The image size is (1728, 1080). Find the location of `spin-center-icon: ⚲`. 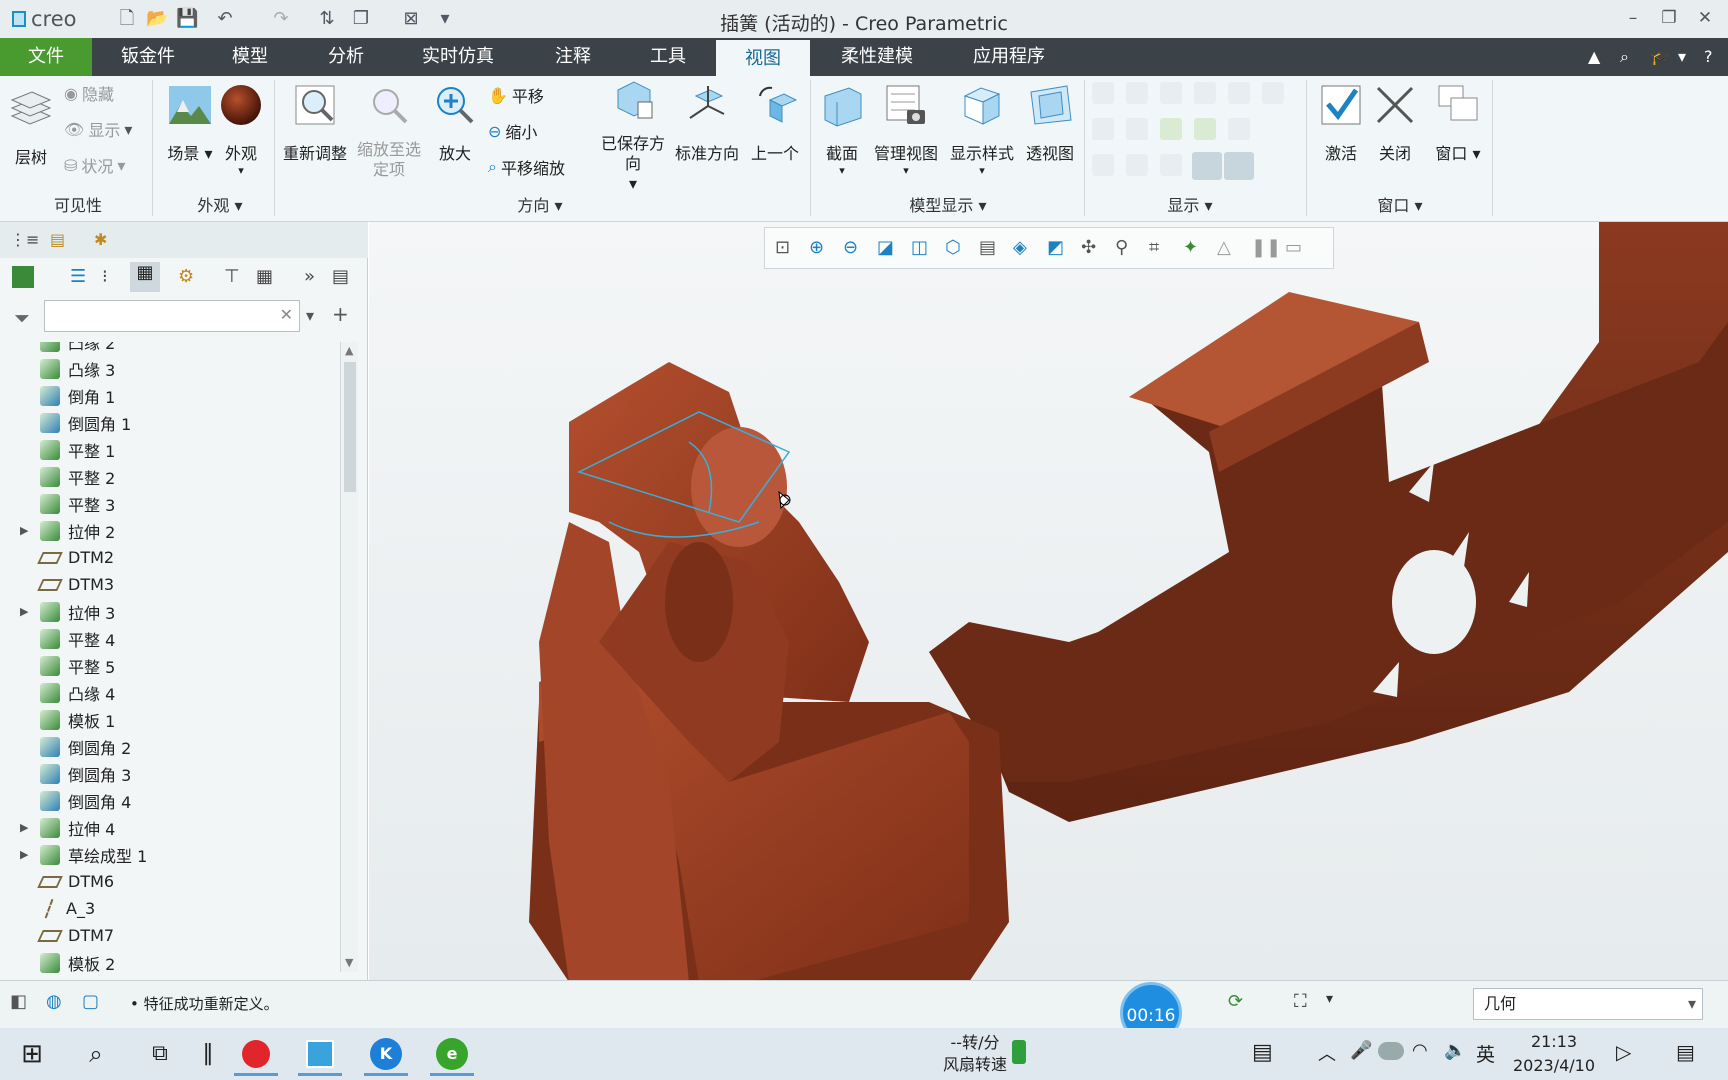

spin-center-icon: ⚲ is located at coordinates (1121, 247).